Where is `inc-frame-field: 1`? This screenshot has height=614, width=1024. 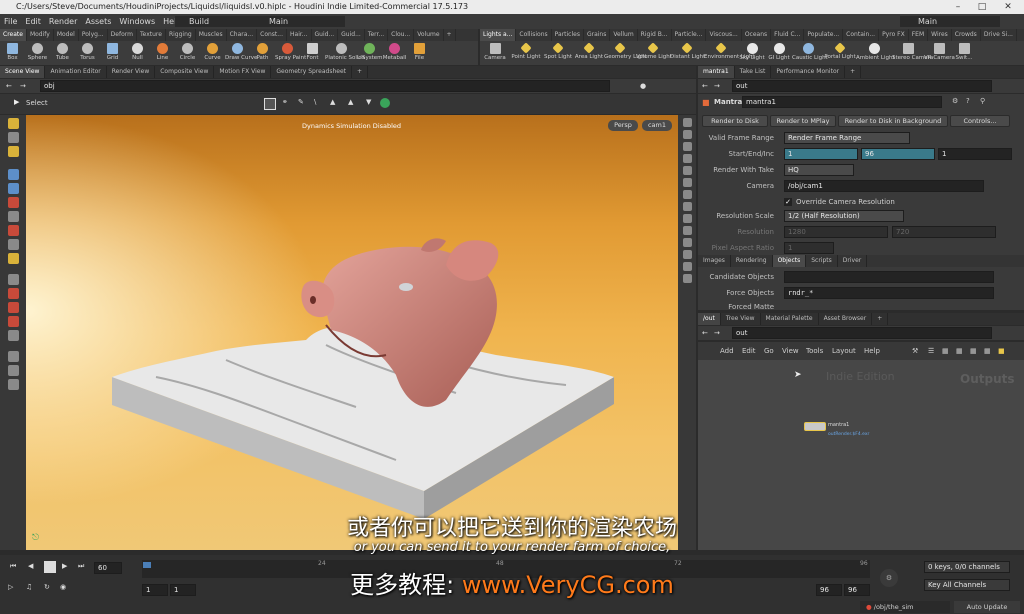
inc-frame-field: 1 is located at coordinates (975, 154).